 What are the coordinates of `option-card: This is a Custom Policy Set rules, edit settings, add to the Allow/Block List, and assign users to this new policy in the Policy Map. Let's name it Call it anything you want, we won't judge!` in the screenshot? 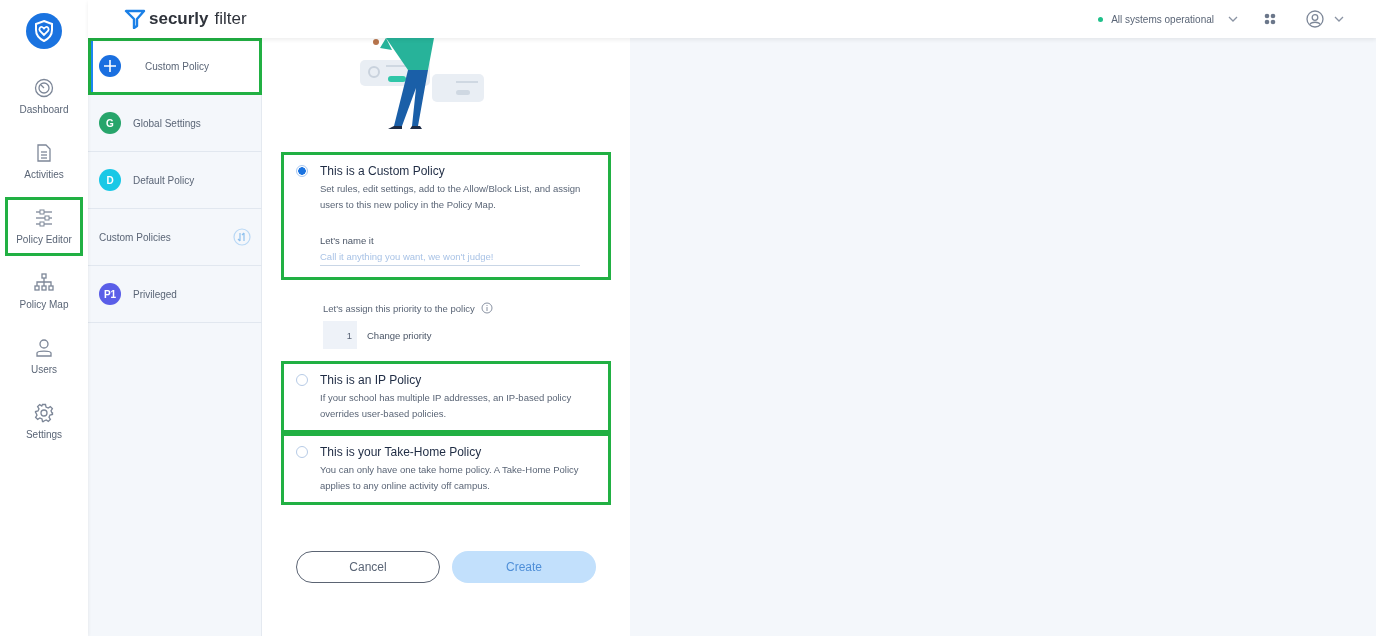 It's located at (446, 216).